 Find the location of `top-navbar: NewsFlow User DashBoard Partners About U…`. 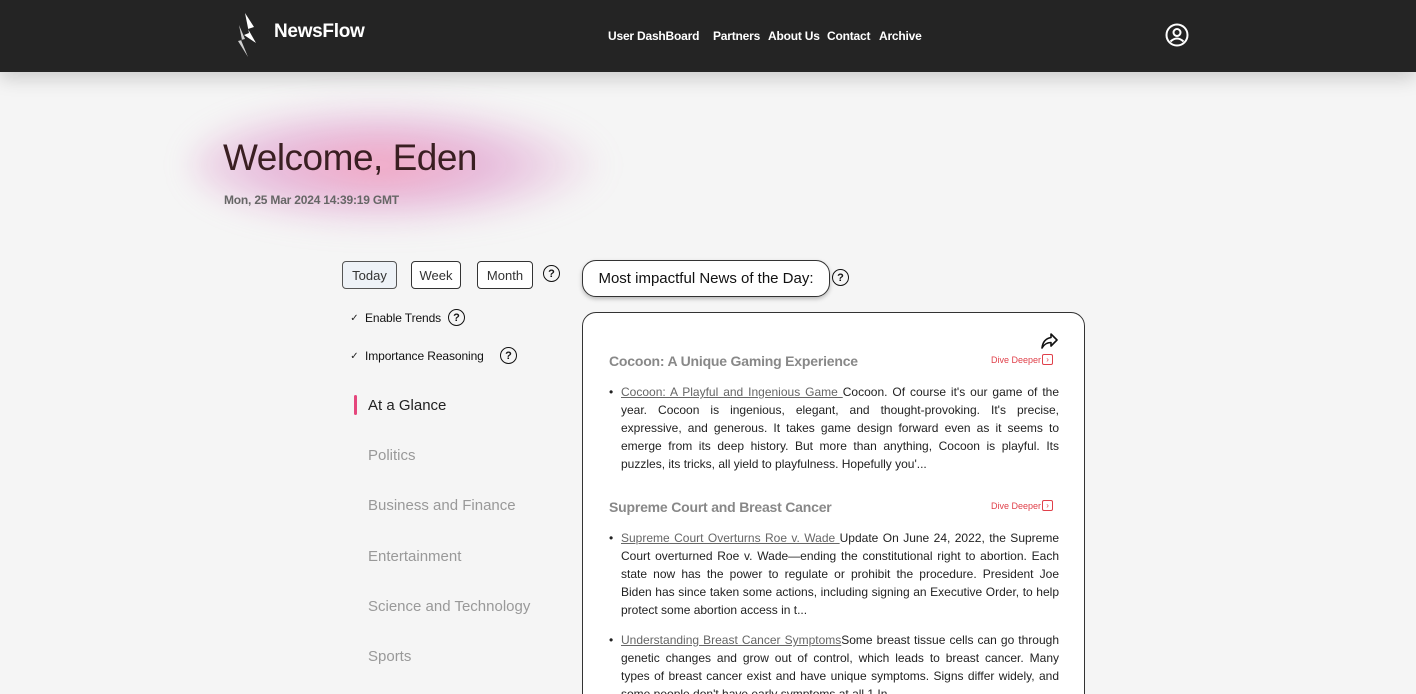

top-navbar: NewsFlow User DashBoard Partners About U… is located at coordinates (708, 36).